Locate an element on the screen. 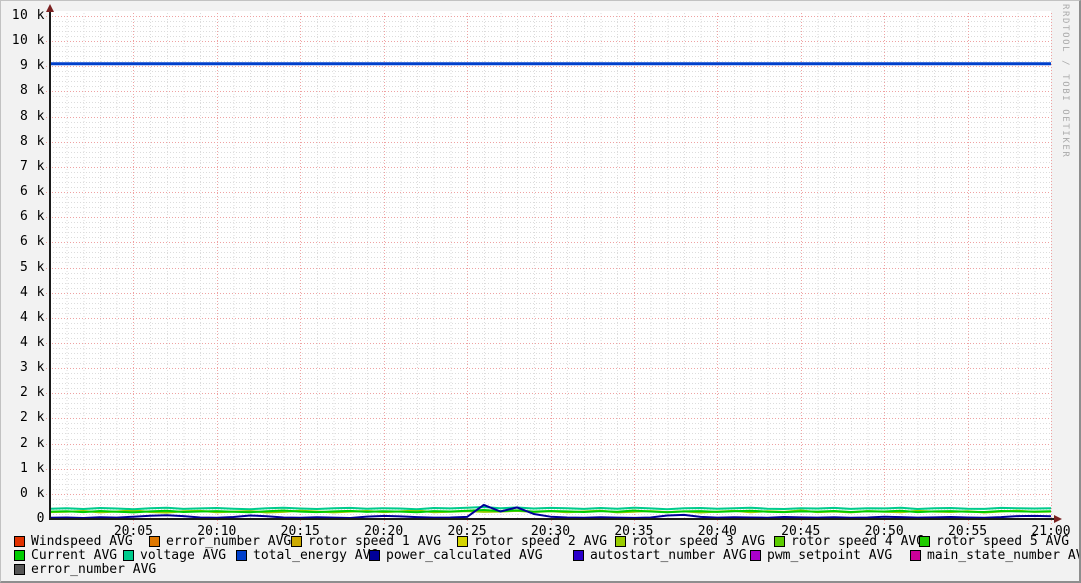 The height and width of the screenshot is (583, 1081). legend-item-windspeed: Windspeed AVG is located at coordinates (73, 541).